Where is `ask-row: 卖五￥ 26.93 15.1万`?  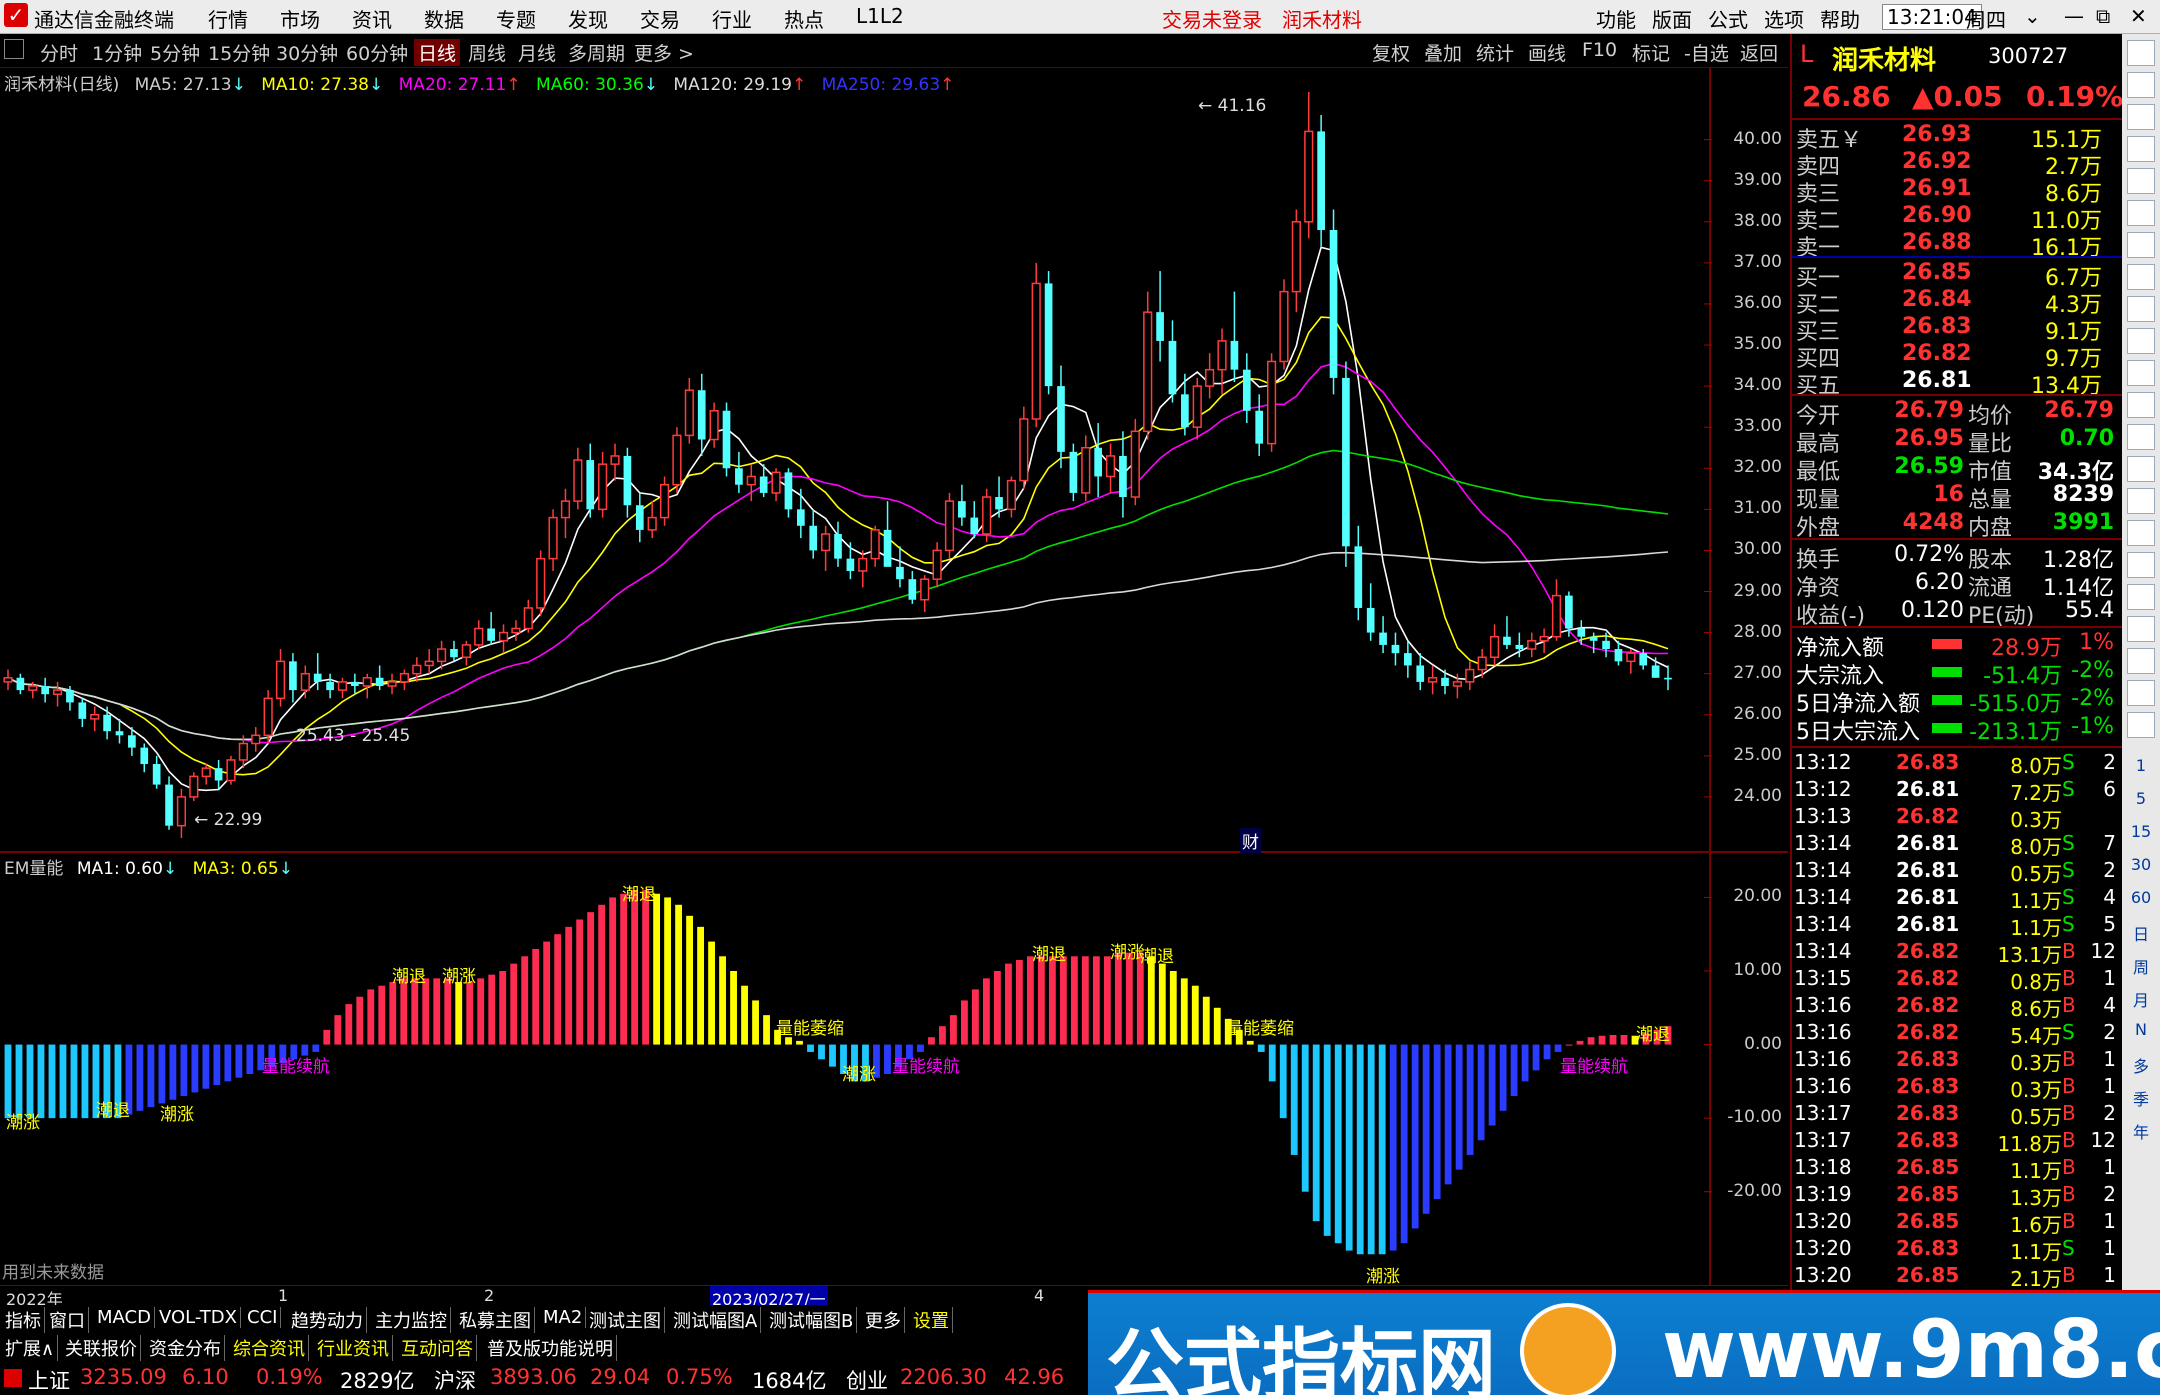 ask-row: 卖五￥ 26.93 15.1万 is located at coordinates (1957, 137).